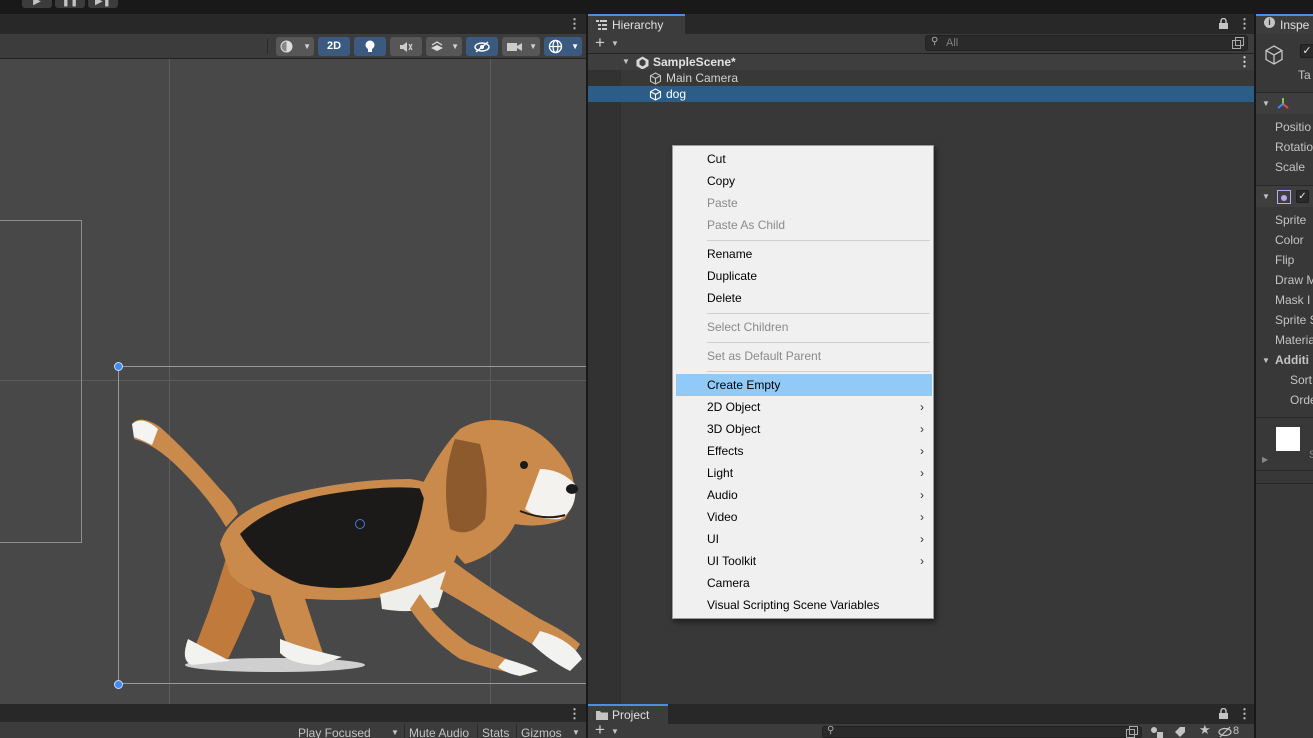  Describe the element at coordinates (921, 24) in the screenshot. I see `hierarchy-tab-bar: Hierarchy ⋮` at that location.